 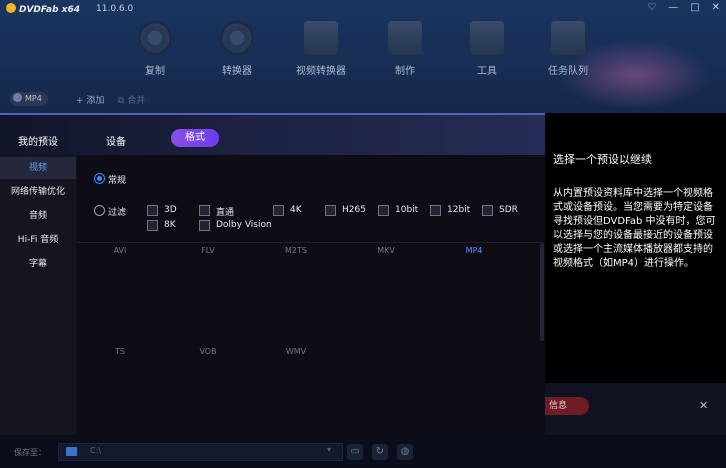 What do you see at coordinates (120, 351) in the screenshot?
I see `format-ts: TS` at bounding box center [120, 351].